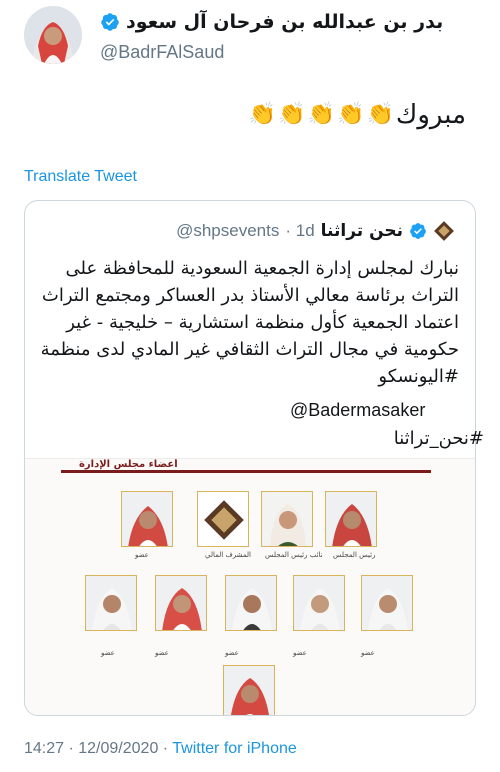 The width and height of the screenshot is (500, 772). What do you see at coordinates (294, 555) in the screenshot?
I see `role-label: نائب رئيس المجلس` at bounding box center [294, 555].